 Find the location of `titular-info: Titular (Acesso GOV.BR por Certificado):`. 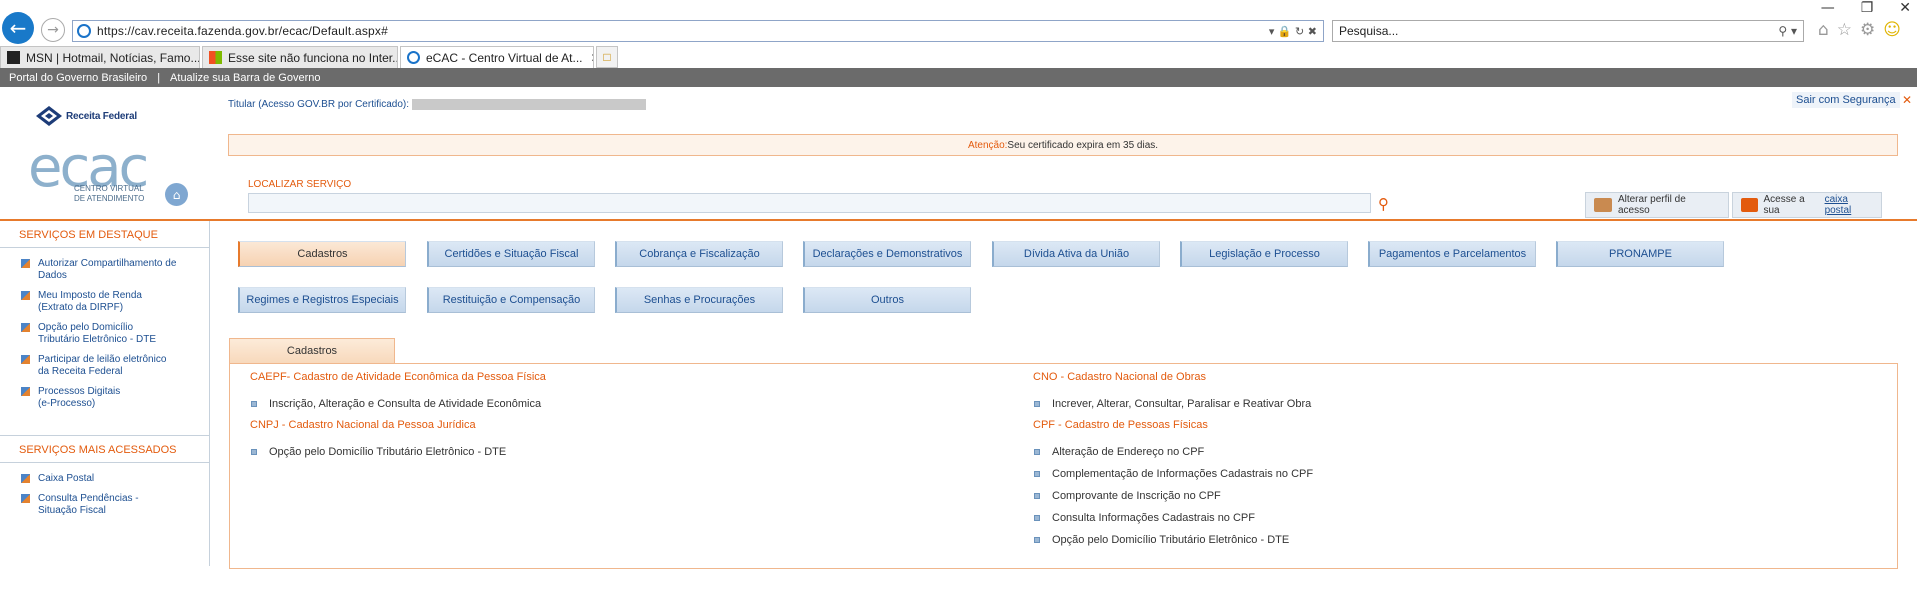

titular-info: Titular (Acesso GOV.BR por Certificado): is located at coordinates (437, 104).